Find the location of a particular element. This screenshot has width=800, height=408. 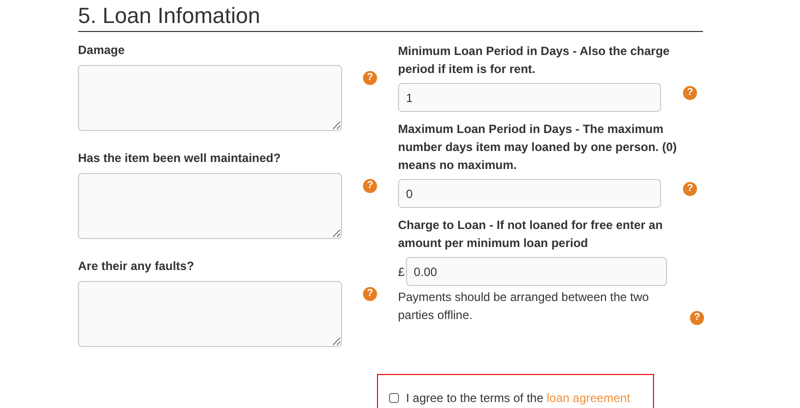

currency-symbol: £ is located at coordinates (401, 272).